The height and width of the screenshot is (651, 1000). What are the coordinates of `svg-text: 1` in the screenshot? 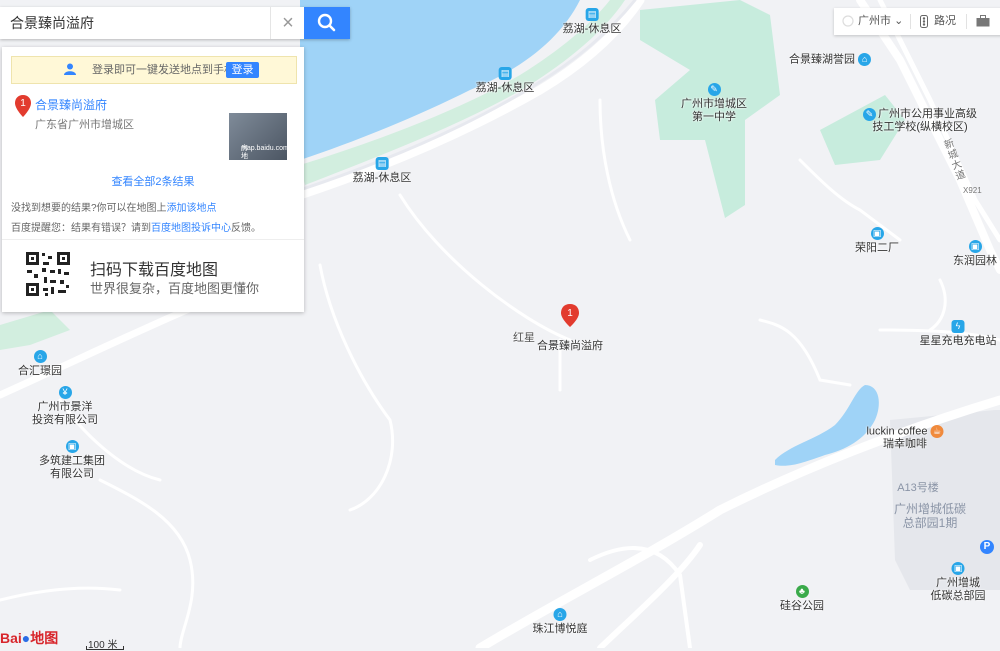 It's located at (23, 103).